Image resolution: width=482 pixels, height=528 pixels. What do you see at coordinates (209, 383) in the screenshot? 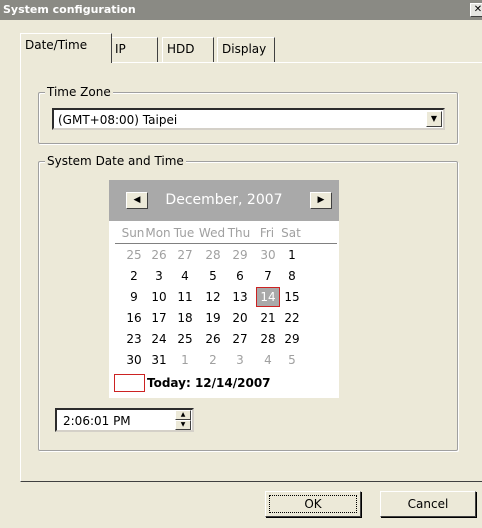
I see `today-label: Today: 12/14/2007` at bounding box center [209, 383].